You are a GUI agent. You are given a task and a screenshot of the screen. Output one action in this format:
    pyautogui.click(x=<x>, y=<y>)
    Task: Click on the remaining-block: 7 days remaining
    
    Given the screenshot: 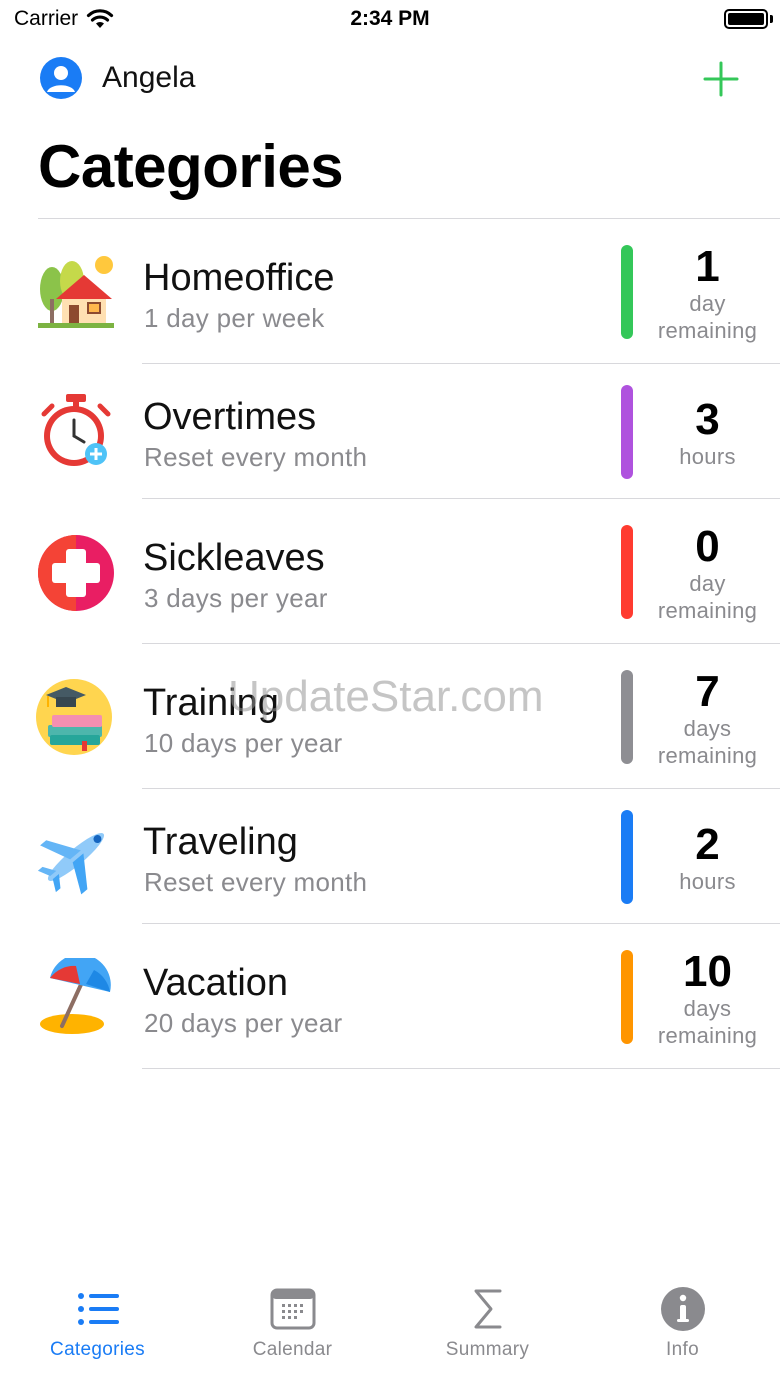 What is the action you would take?
    pyautogui.click(x=707, y=718)
    